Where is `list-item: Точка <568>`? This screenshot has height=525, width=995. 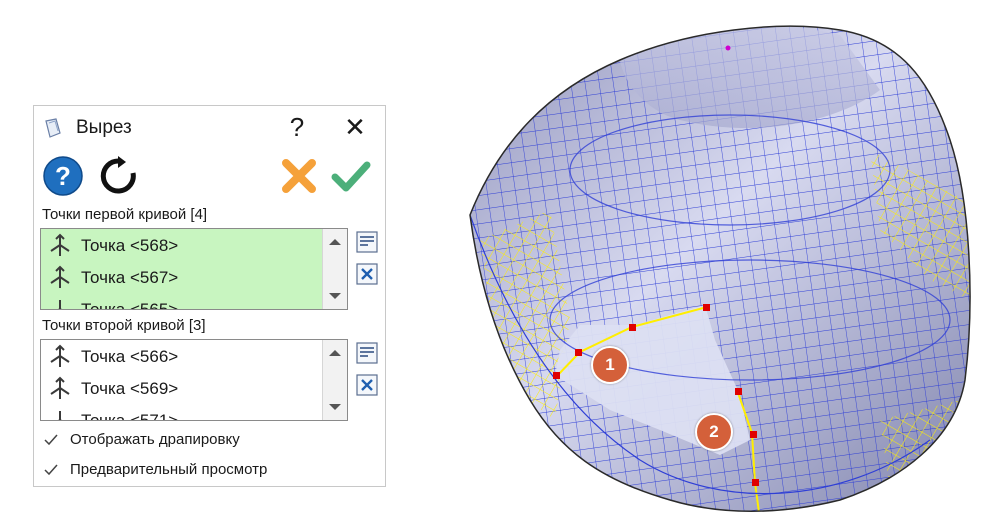 list-item: Точка <568> is located at coordinates (112, 246).